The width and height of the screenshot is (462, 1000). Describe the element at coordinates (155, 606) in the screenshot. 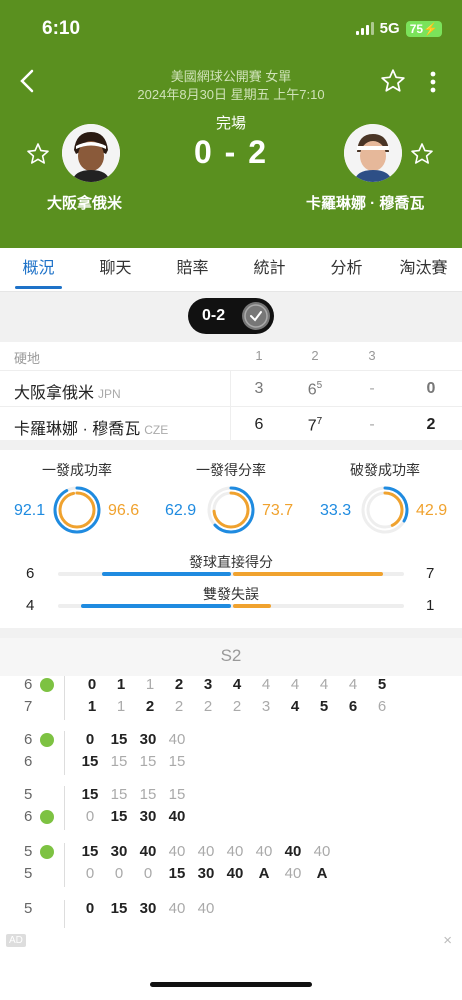

I see `double-faults-home-fill` at that location.